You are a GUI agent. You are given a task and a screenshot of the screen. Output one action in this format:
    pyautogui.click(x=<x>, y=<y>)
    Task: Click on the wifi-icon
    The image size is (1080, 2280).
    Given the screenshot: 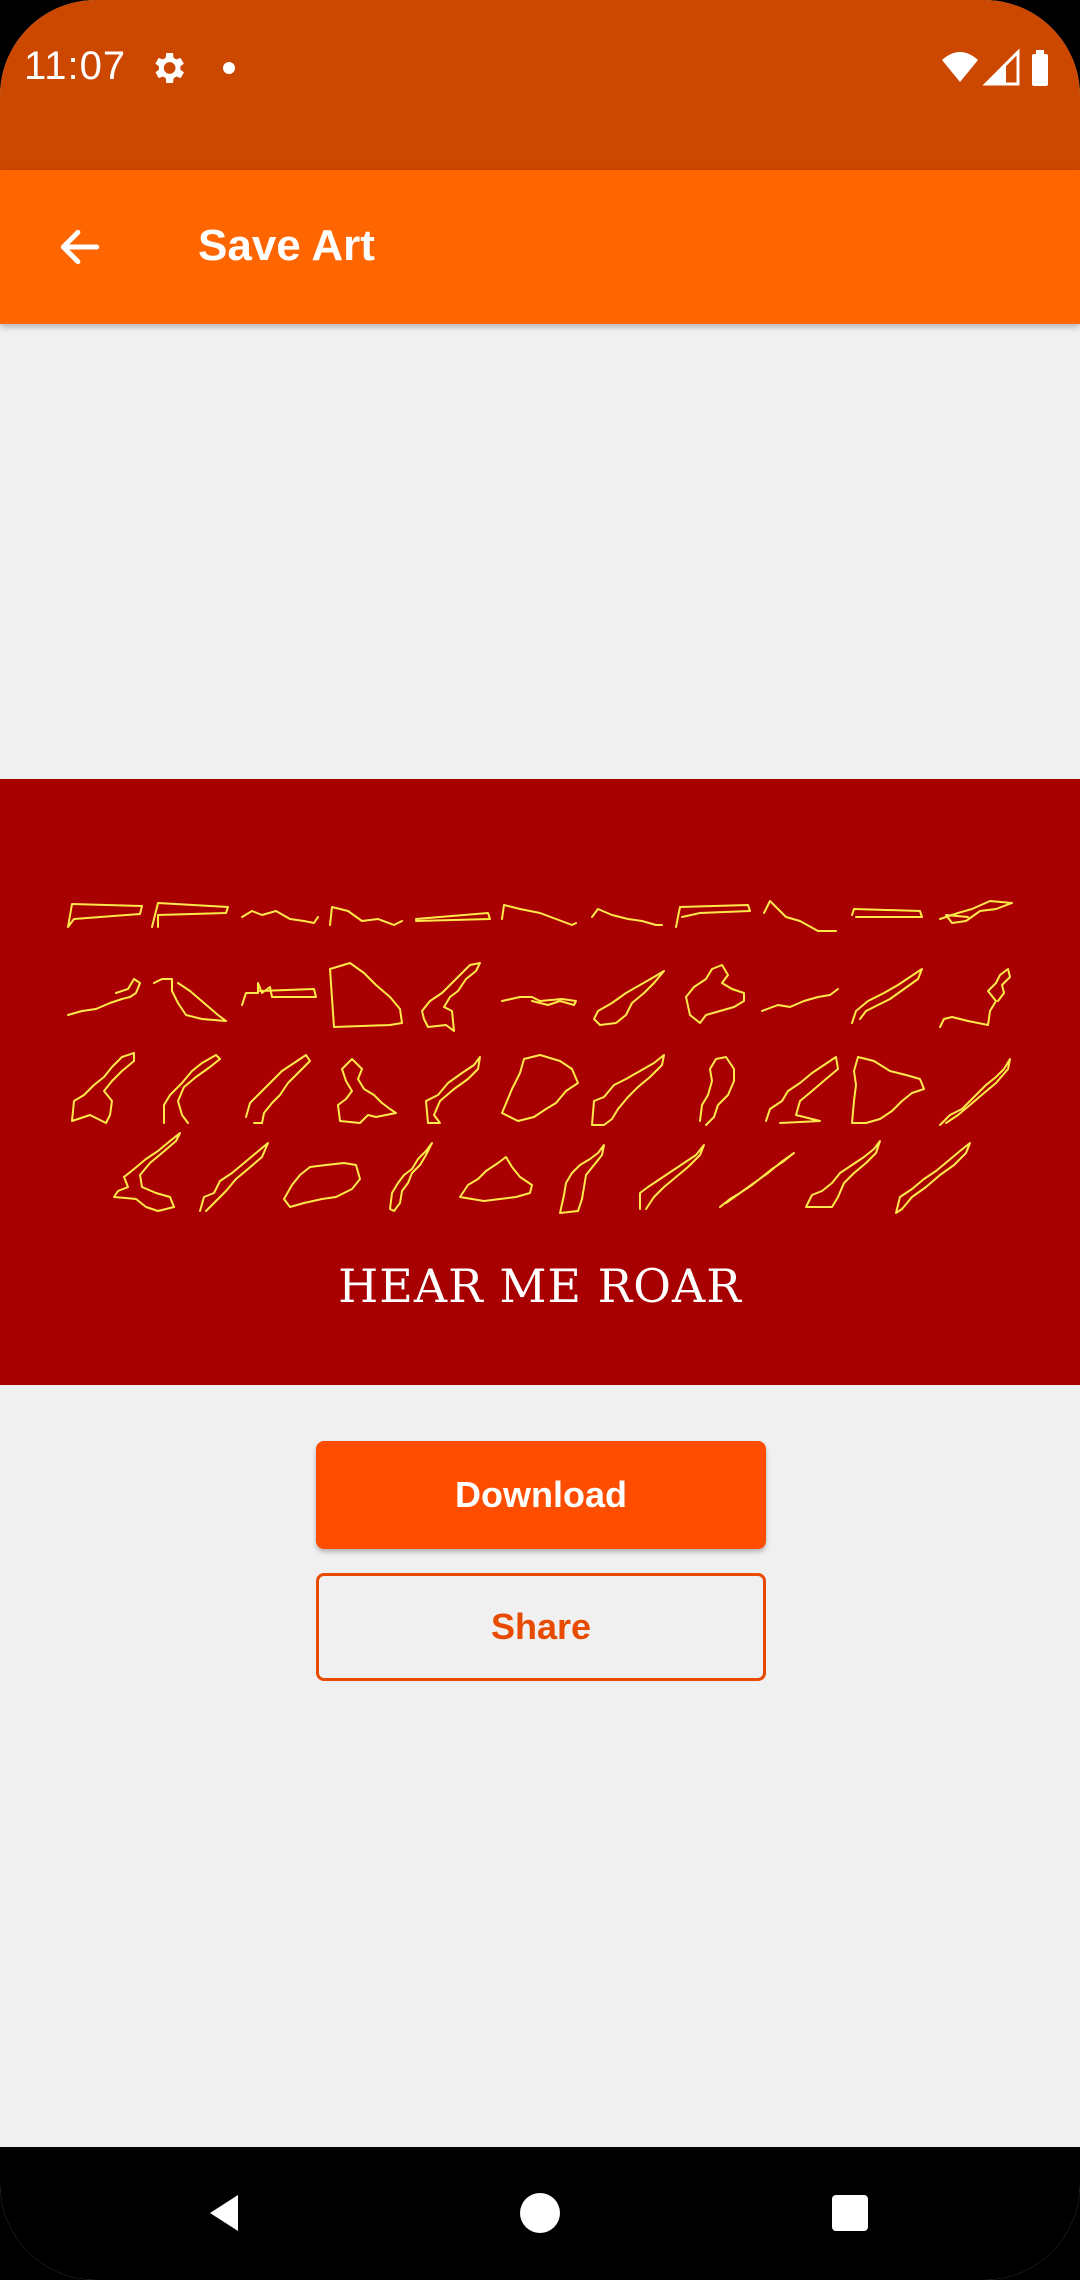 What is the action you would take?
    pyautogui.click(x=960, y=67)
    